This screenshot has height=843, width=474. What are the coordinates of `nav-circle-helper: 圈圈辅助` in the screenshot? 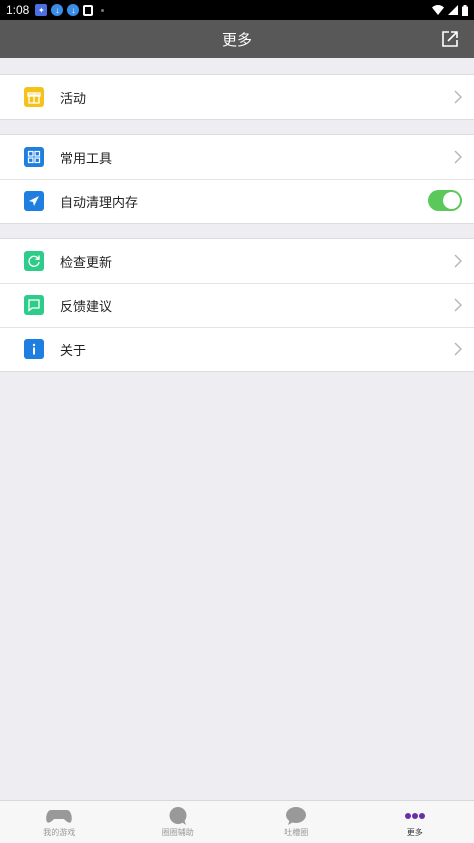 It's located at (178, 822).